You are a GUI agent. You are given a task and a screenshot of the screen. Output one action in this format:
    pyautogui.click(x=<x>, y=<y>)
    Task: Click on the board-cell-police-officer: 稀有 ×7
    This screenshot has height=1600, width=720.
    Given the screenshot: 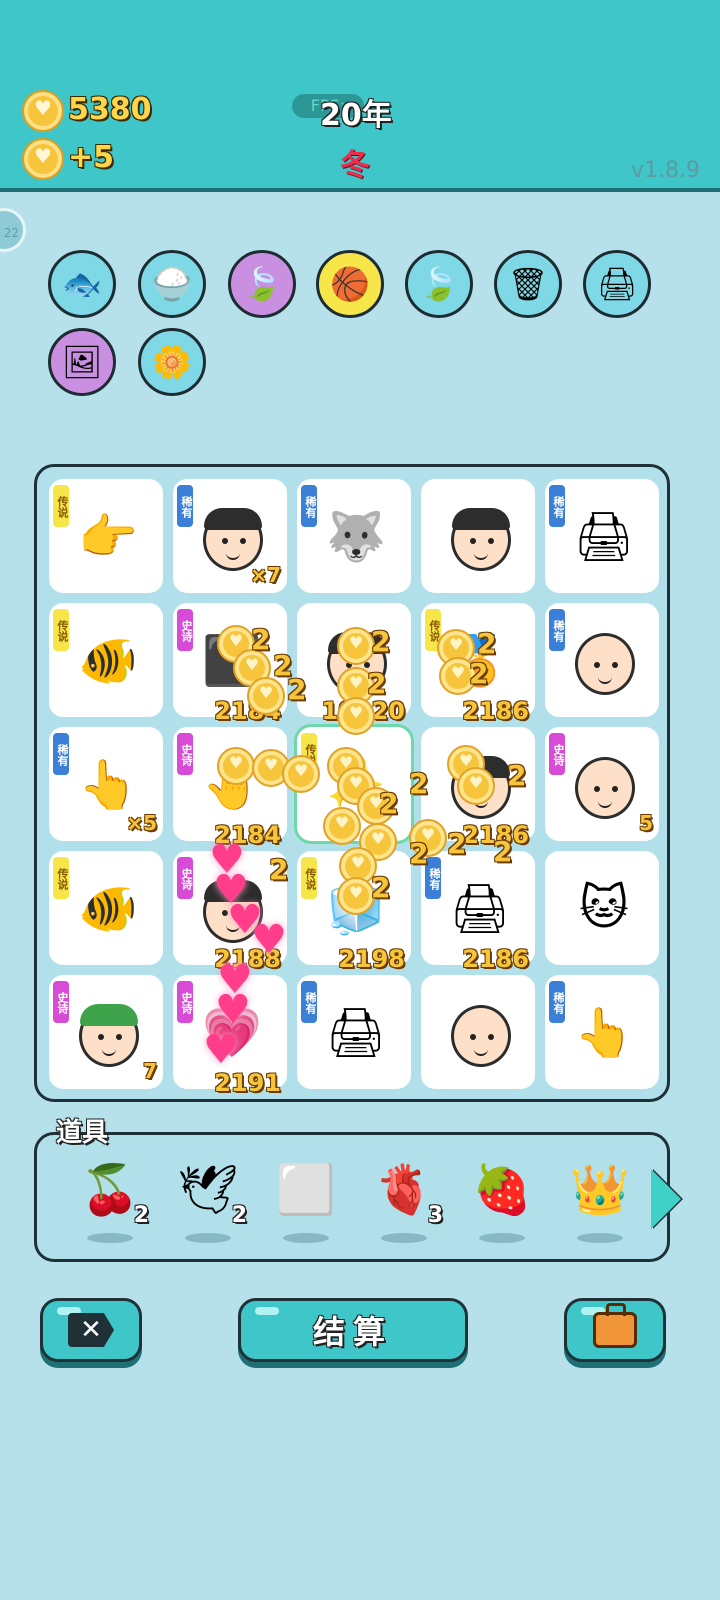 What is the action you would take?
    pyautogui.click(x=230, y=536)
    